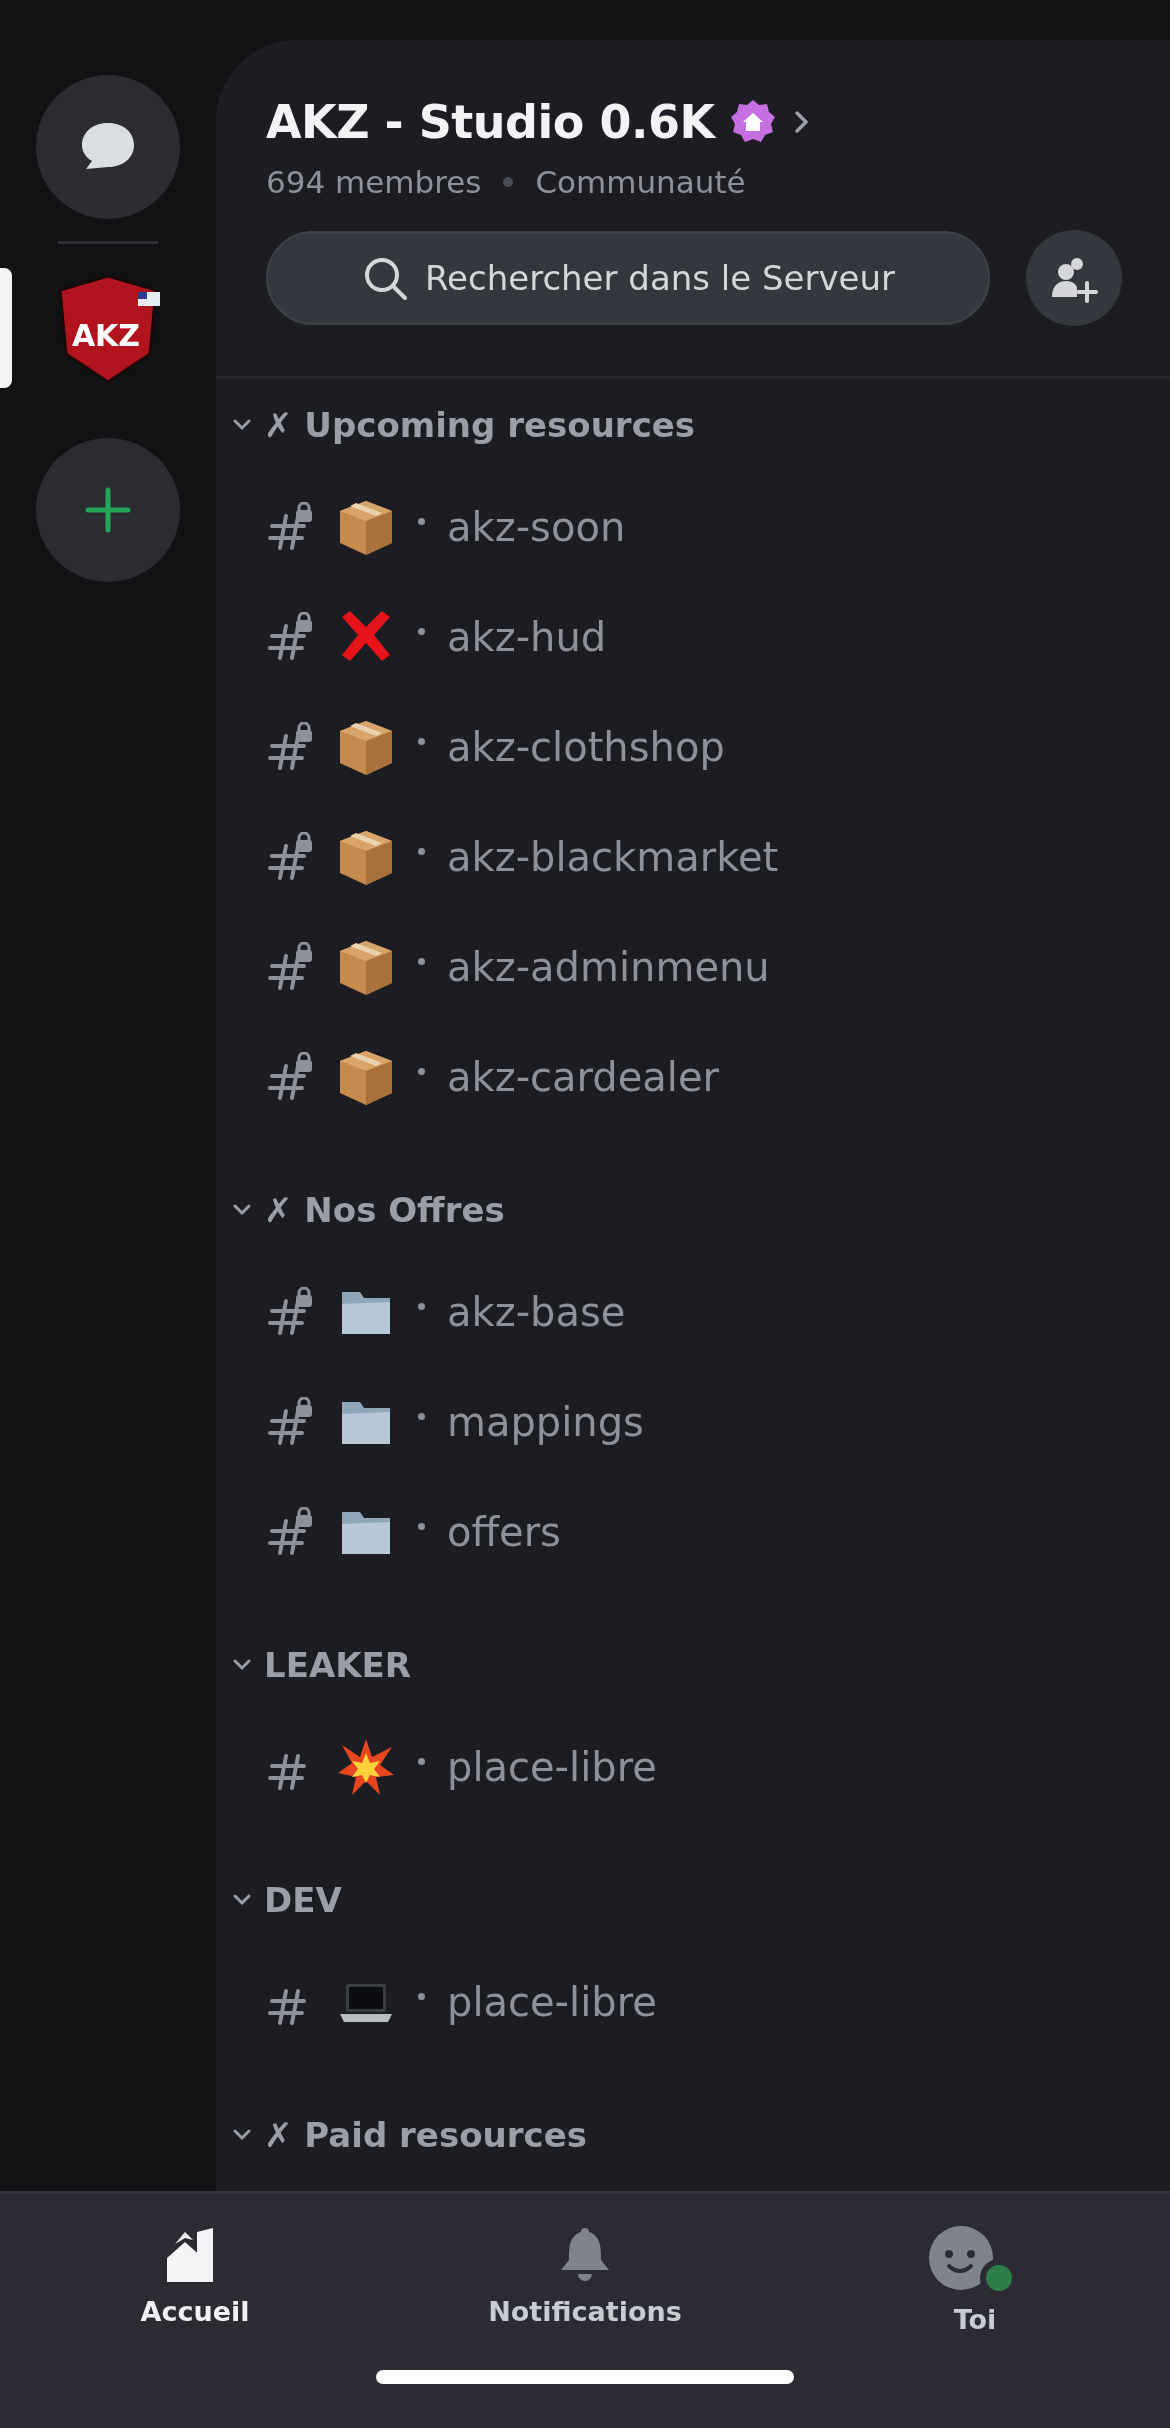 This screenshot has height=2428, width=1170. Describe the element at coordinates (493, 967) in the screenshot. I see `channel-item: akz-adminmenu` at that location.